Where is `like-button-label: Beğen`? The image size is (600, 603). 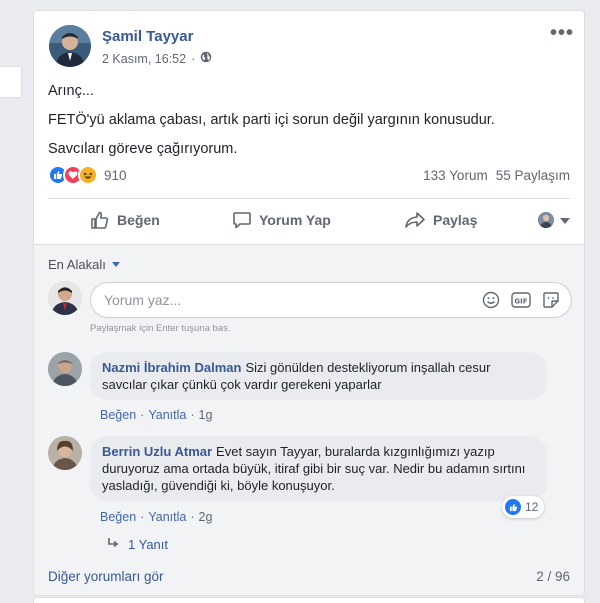 like-button-label: Beğen is located at coordinates (138, 220).